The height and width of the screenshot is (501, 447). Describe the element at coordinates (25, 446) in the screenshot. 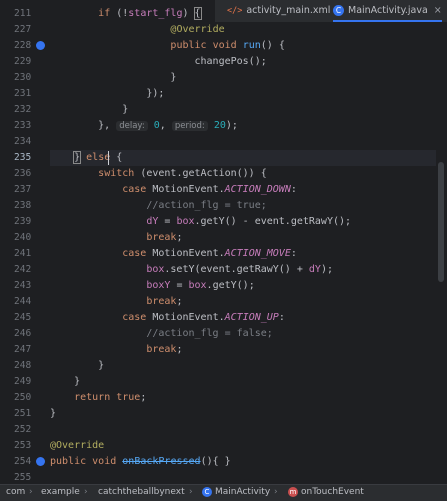

I see `line-number: 253` at that location.